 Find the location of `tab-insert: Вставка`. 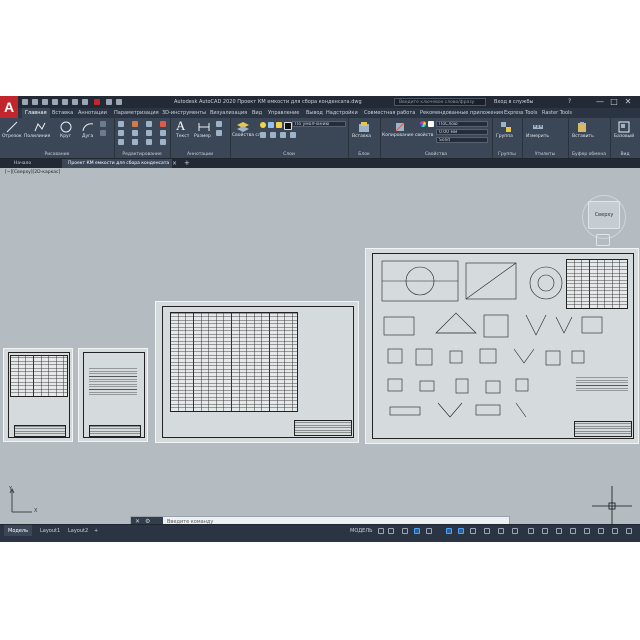

tab-insert: Вставка is located at coordinates (62, 113).